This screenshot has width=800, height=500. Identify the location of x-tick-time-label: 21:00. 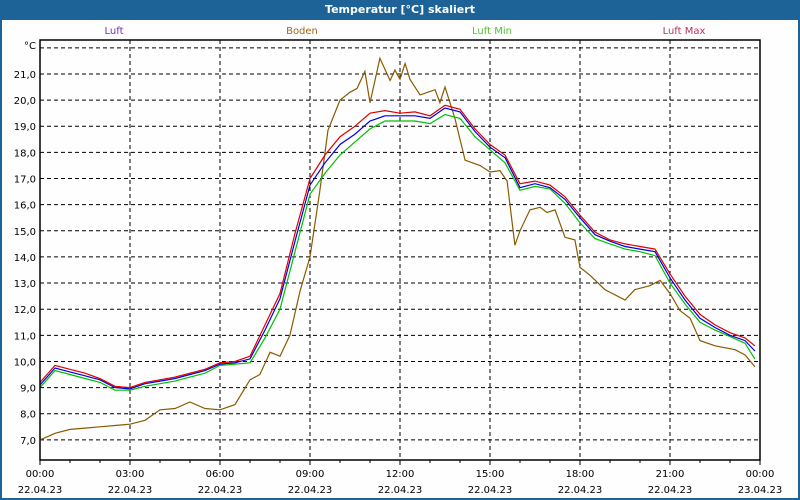
(670, 474).